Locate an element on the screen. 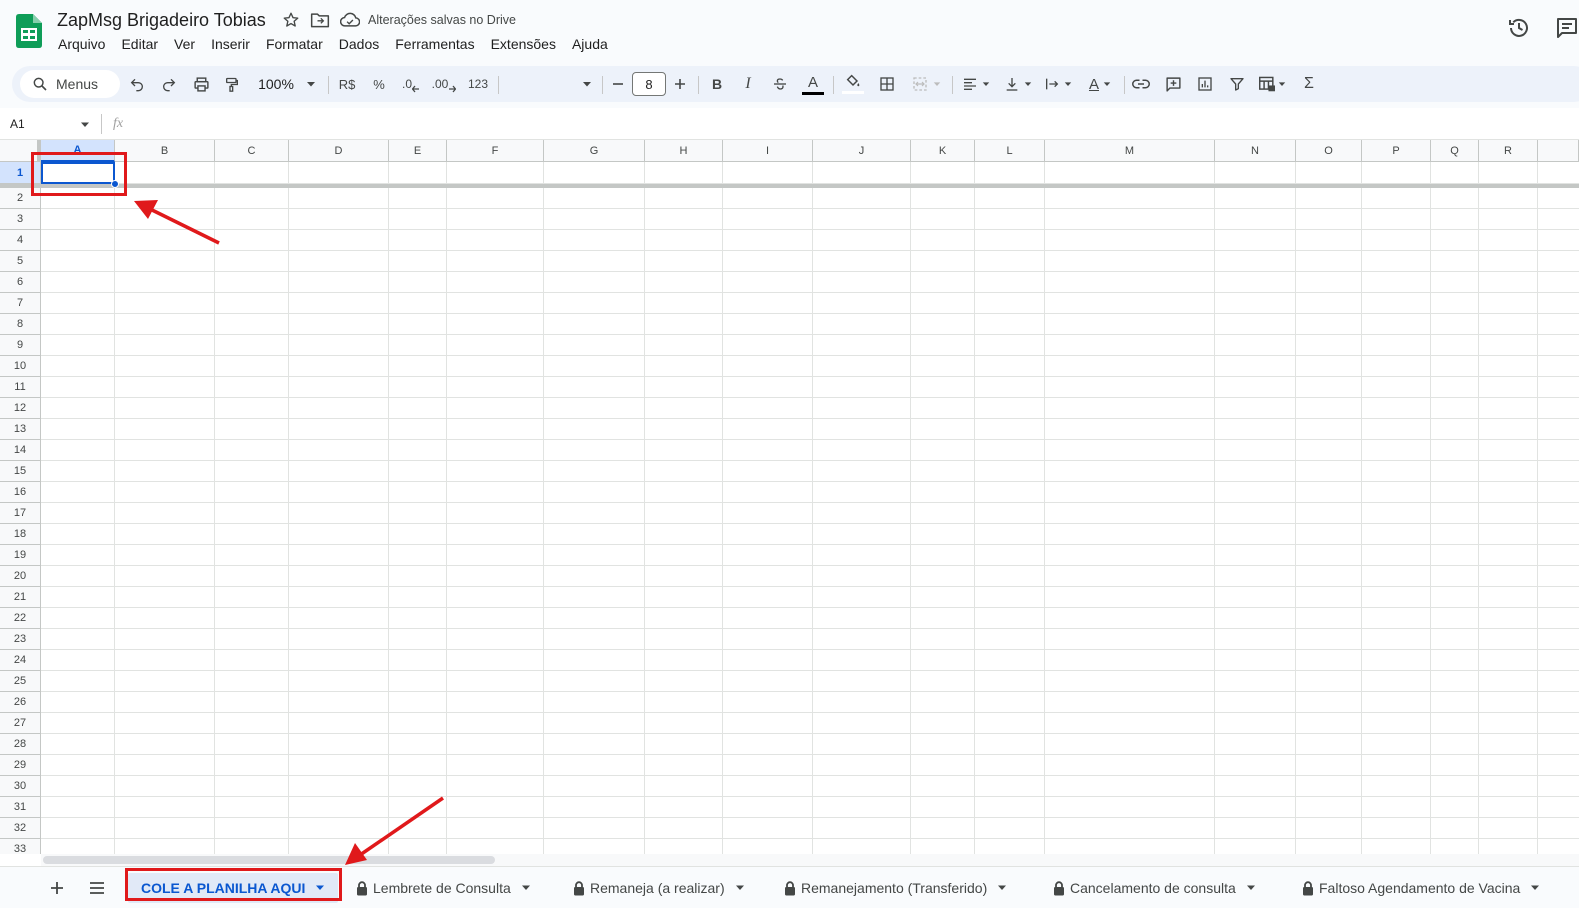 This screenshot has width=1579, height=908. row-header-18: 18 is located at coordinates (20, 534).